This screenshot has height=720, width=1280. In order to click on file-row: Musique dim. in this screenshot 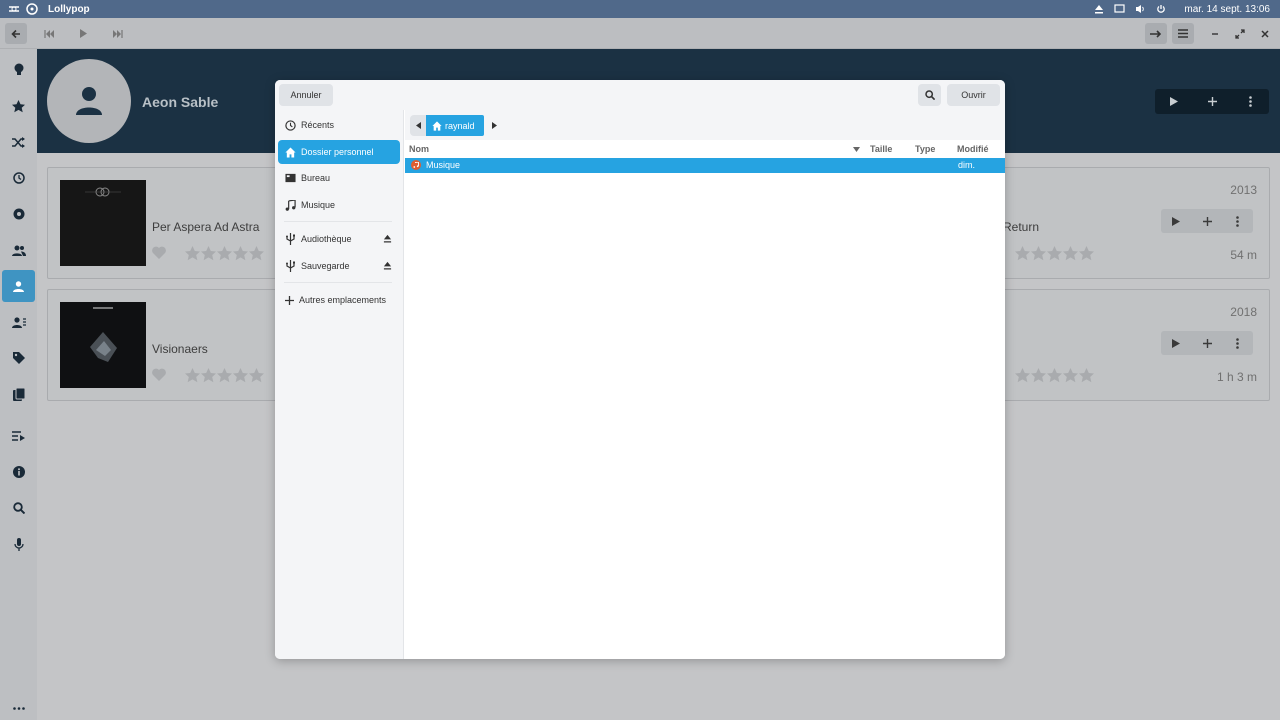, I will do `click(705, 165)`.